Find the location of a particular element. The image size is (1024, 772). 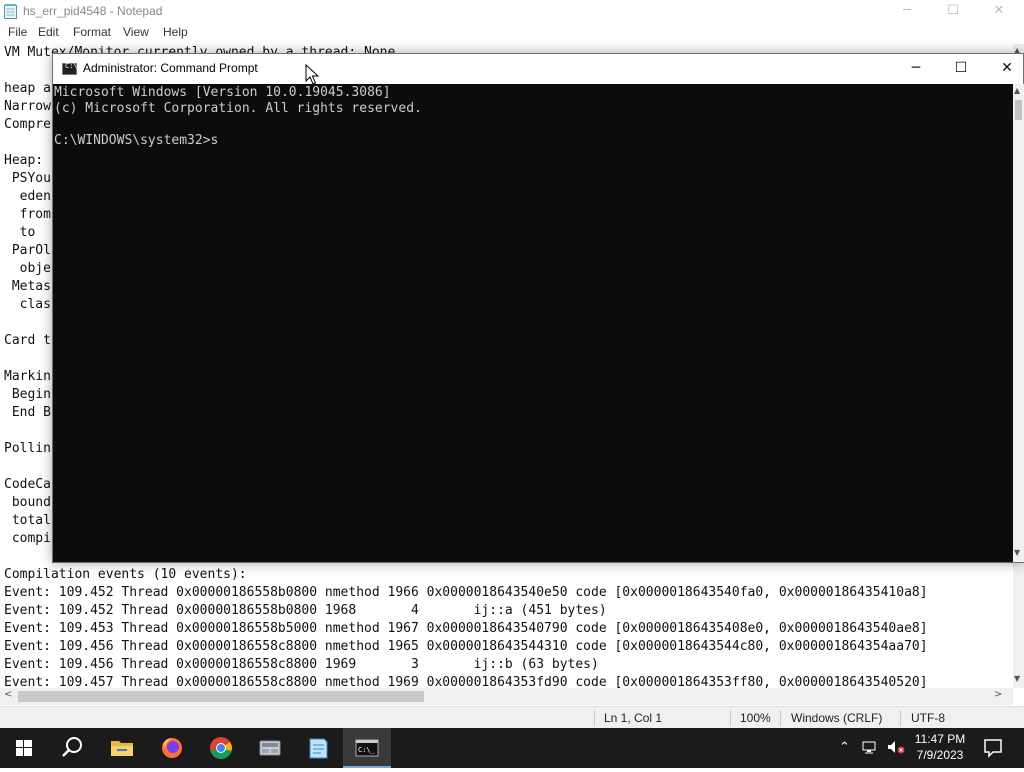

file-explorer-button is located at coordinates (122, 748).